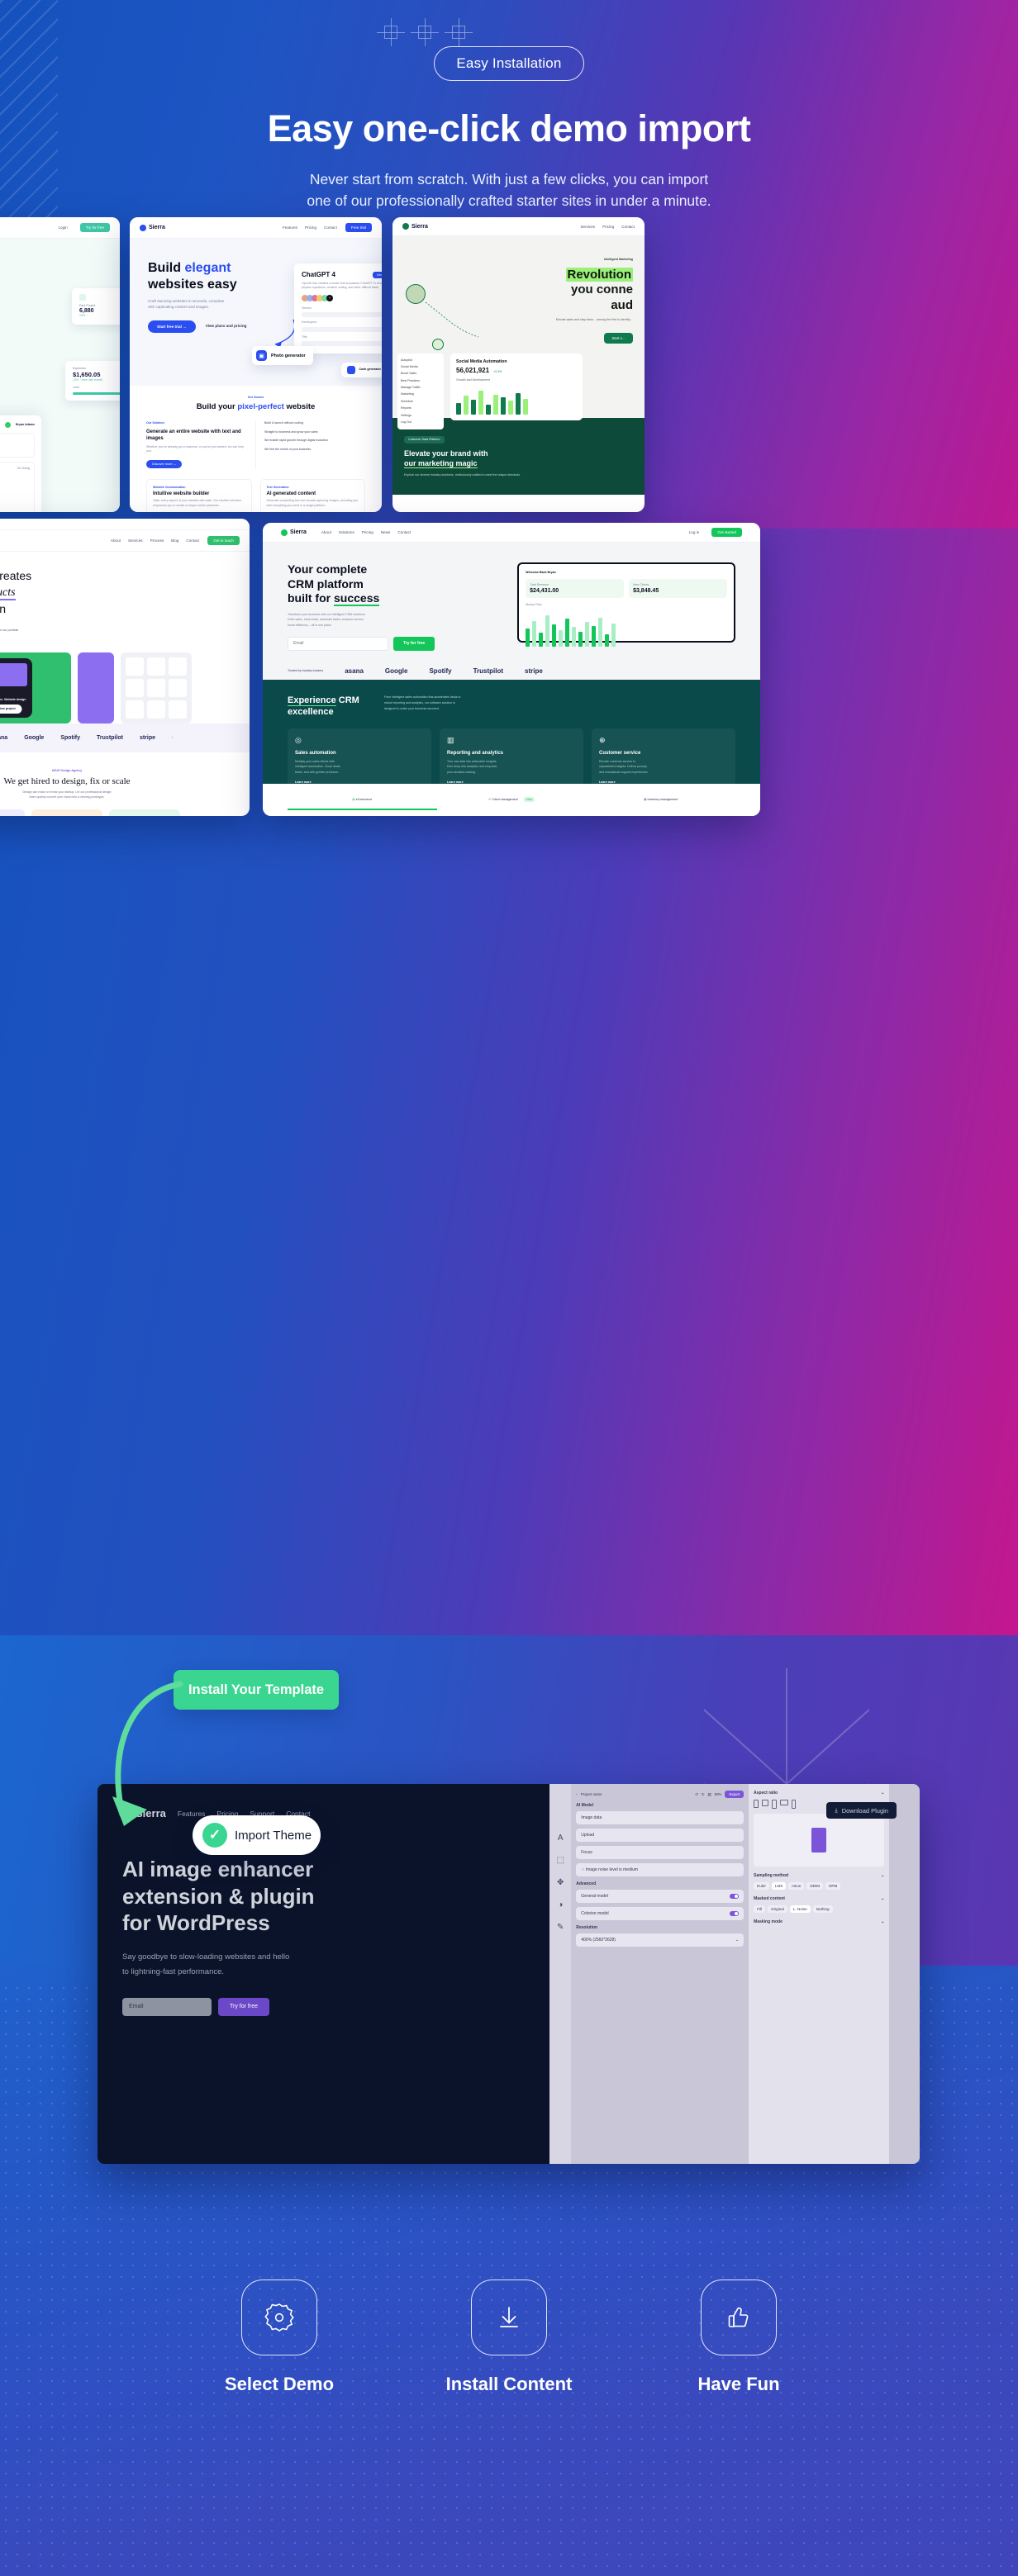 This screenshot has height=2576, width=1018. I want to click on sampling-option: DPM, so click(833, 1886).